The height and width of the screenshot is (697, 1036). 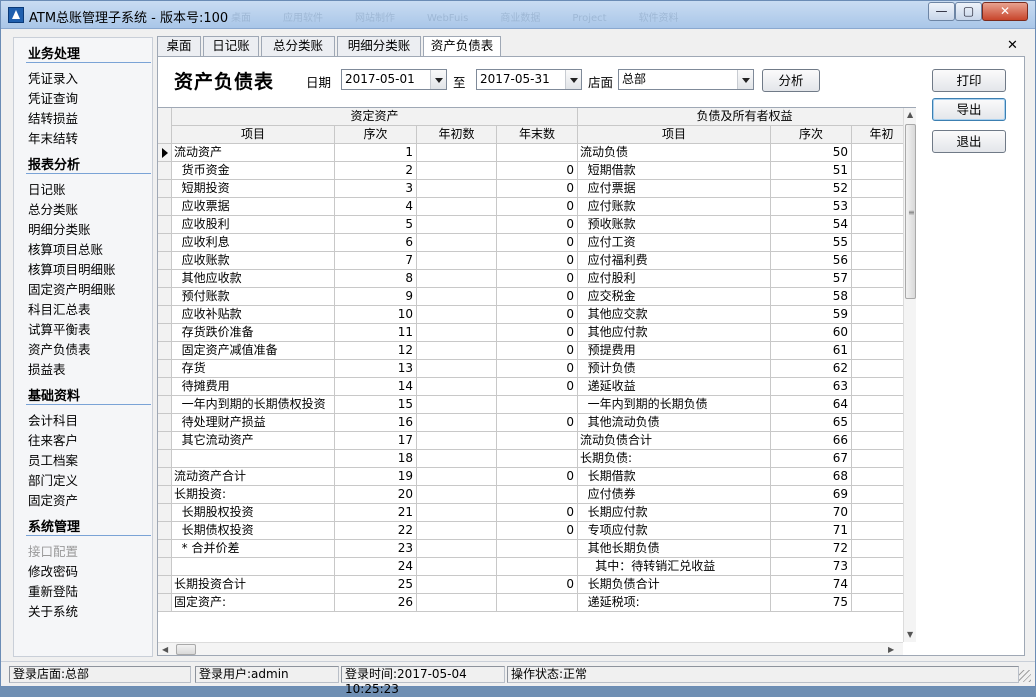 What do you see at coordinates (674, 207) in the screenshot?
I see `liability-item: 应付账款` at bounding box center [674, 207].